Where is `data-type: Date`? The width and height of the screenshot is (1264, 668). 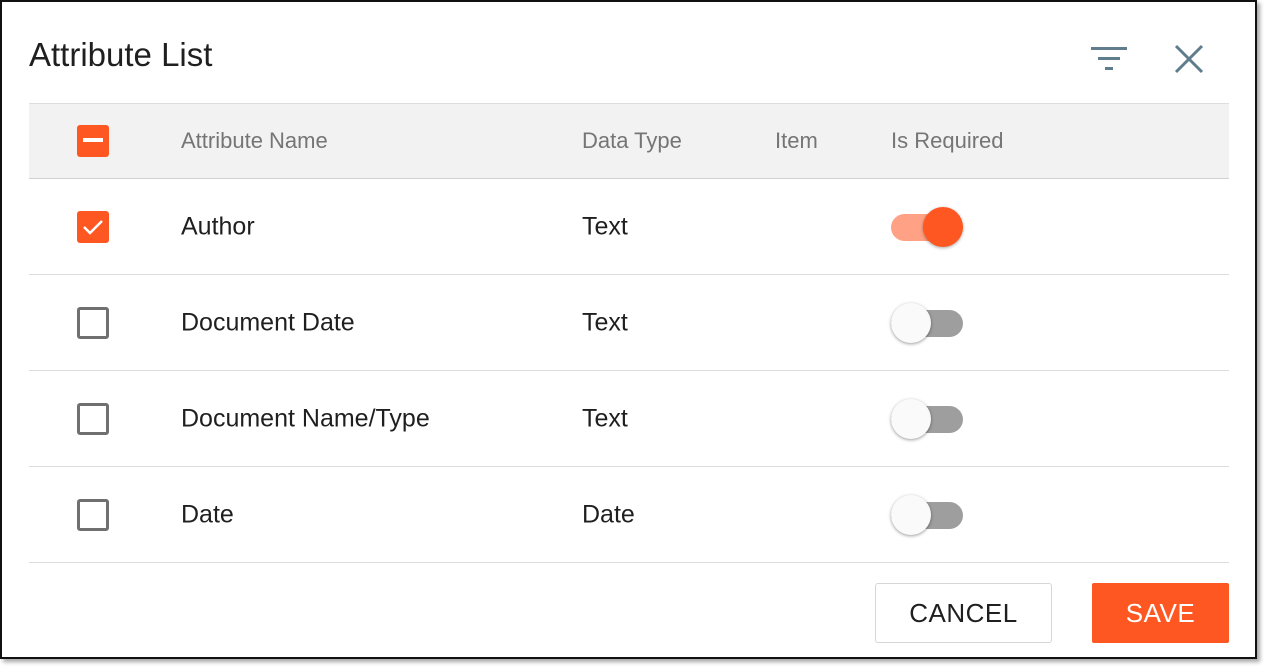 data-type: Date is located at coordinates (608, 514).